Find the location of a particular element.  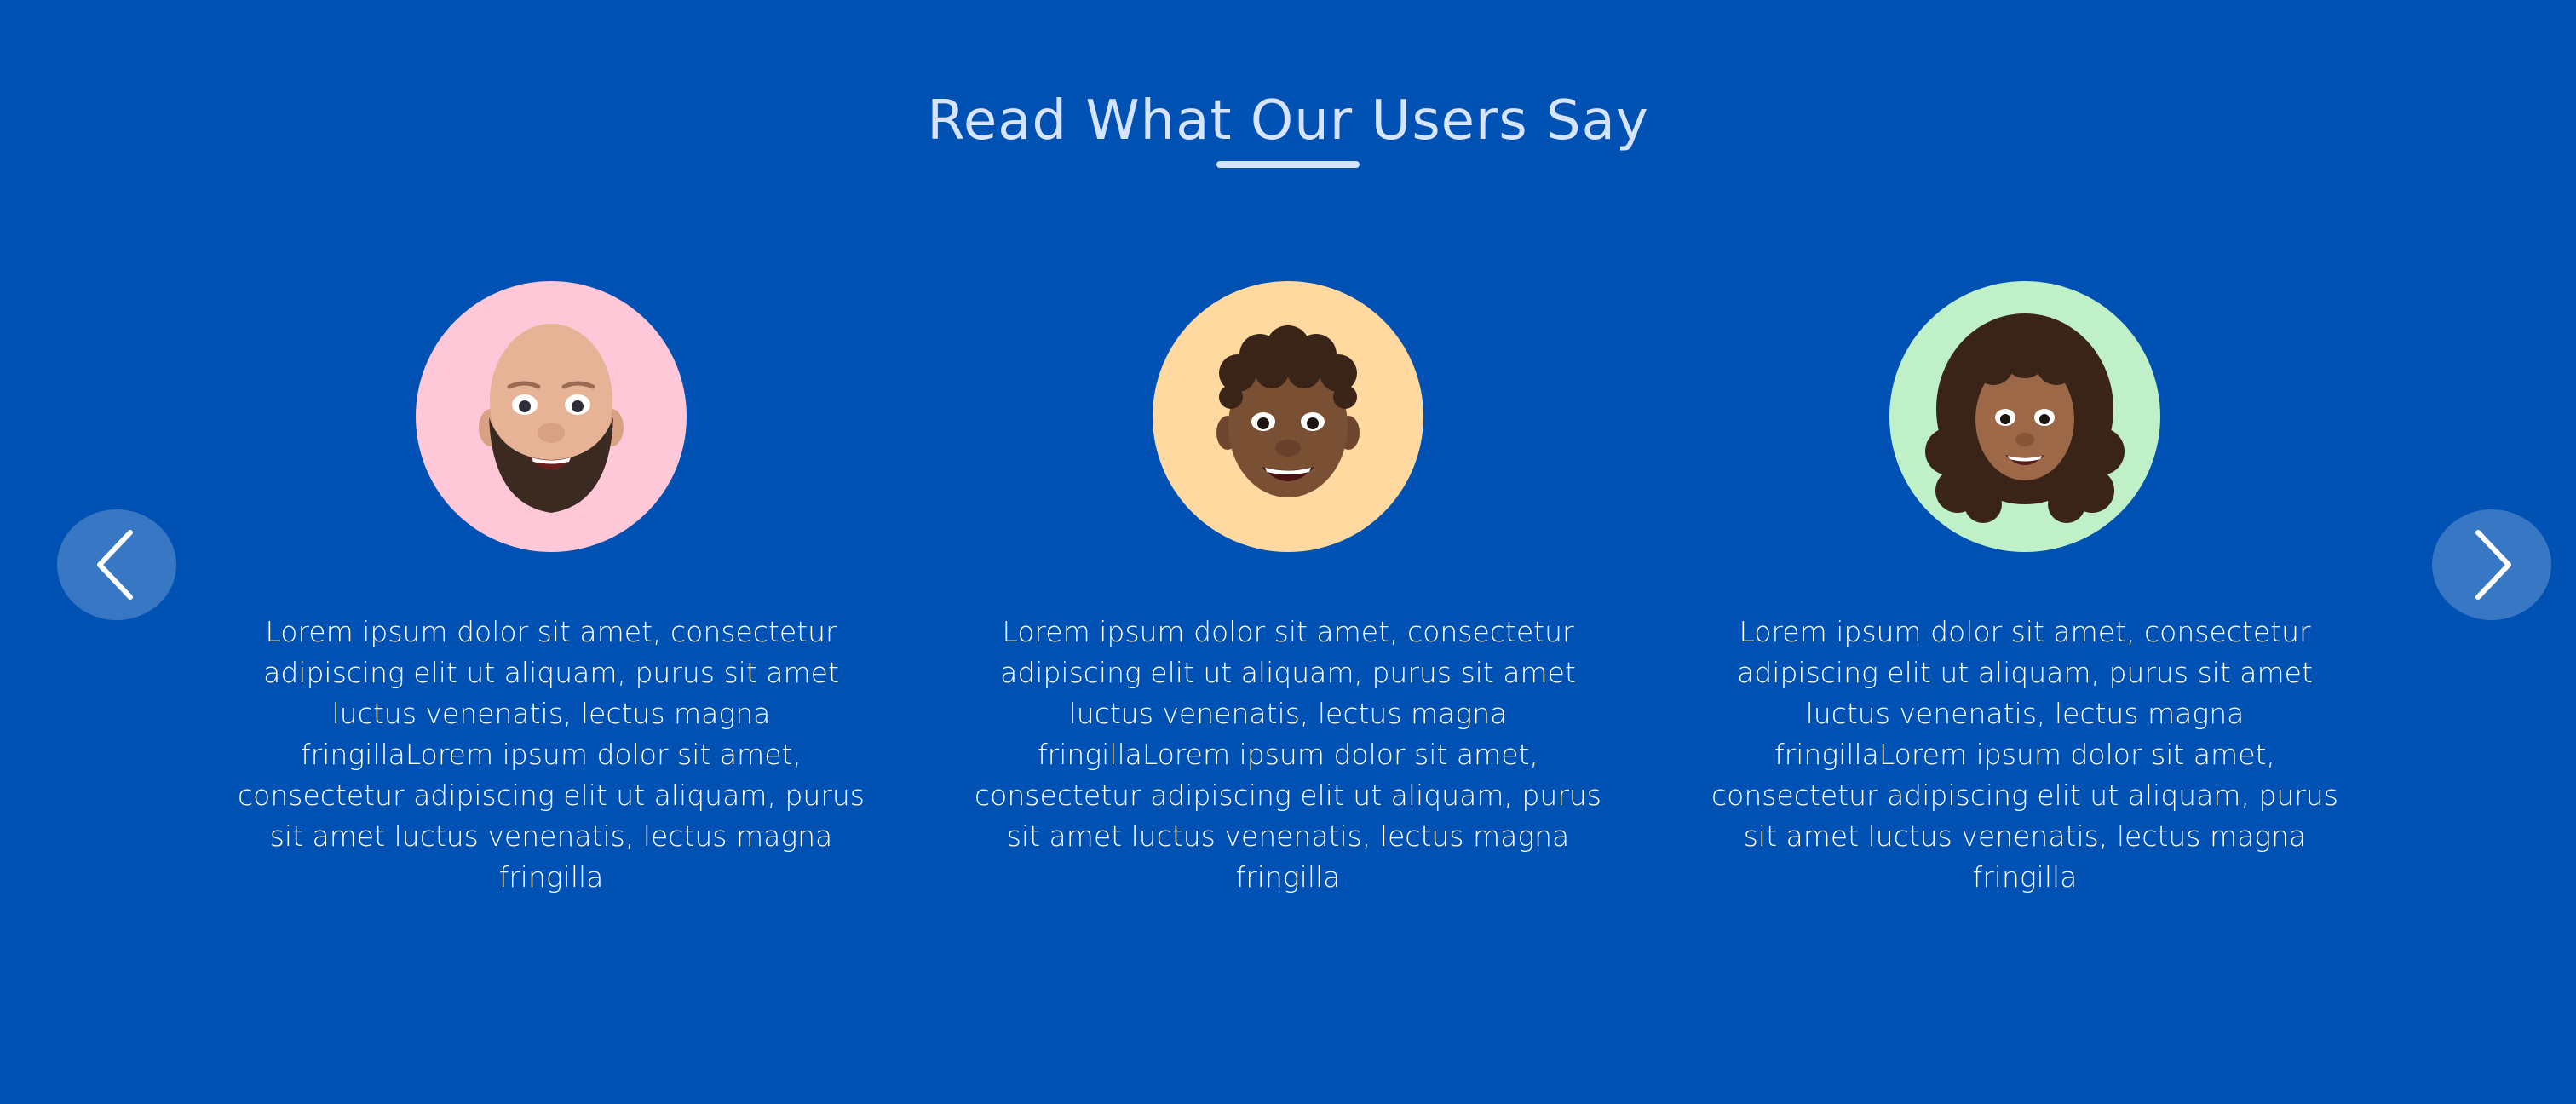

chevron-left-icon is located at coordinates (115, 565).